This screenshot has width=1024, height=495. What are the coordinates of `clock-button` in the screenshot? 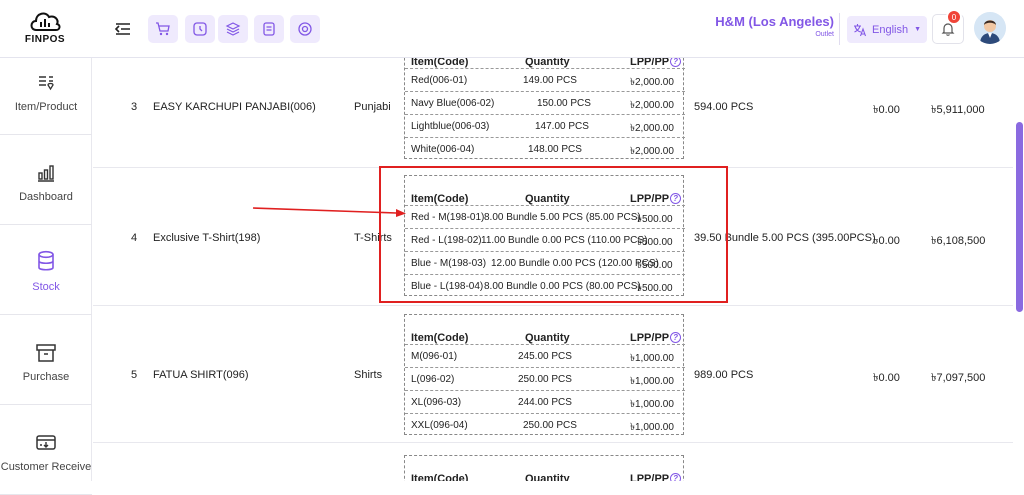 It's located at (200, 29).